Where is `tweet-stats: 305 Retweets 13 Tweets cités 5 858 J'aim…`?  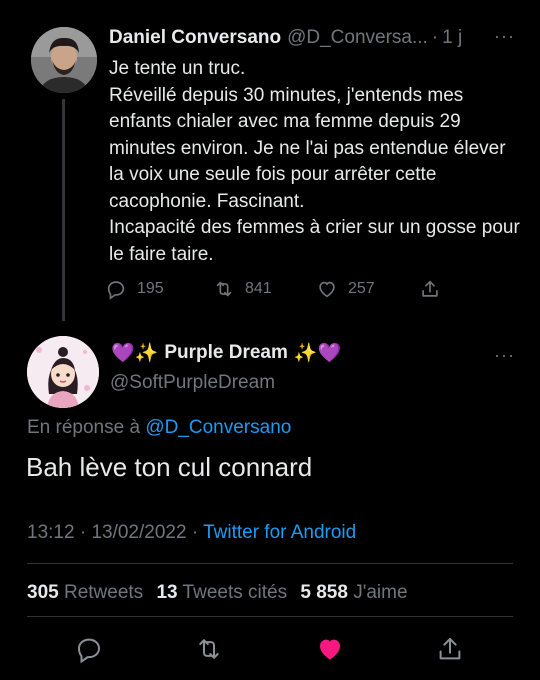 tweet-stats: 305 Retweets 13 Tweets cités 5 858 J'aim… is located at coordinates (221, 593).